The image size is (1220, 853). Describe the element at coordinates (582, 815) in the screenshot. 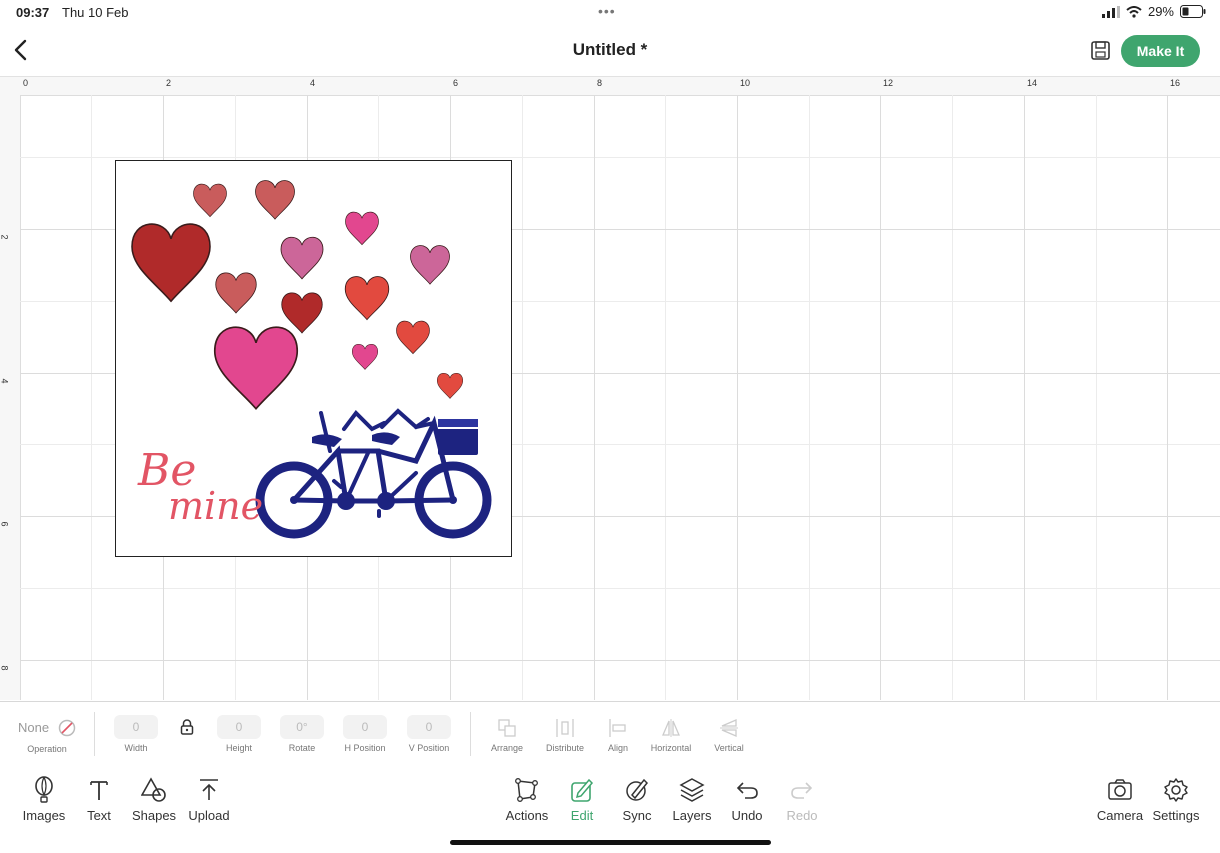

I see `edit-label: Edit` at that location.